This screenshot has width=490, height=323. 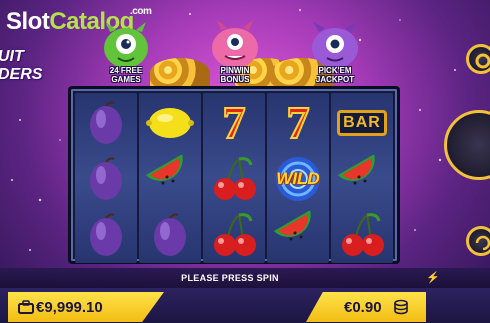 What do you see at coordinates (126, 79) in the screenshot?
I see `bonus-free-games-line2: GAMES` at bounding box center [126, 79].